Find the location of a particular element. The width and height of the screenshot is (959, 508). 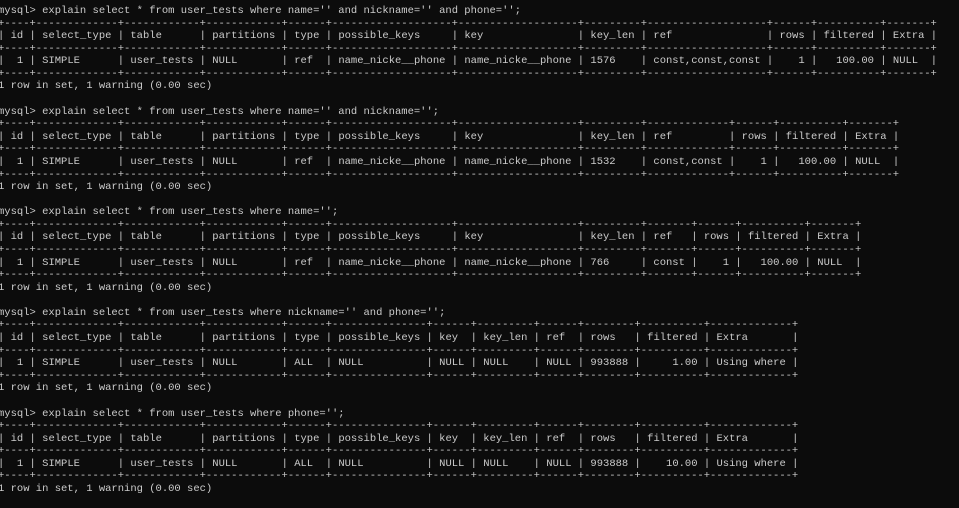

cell-extra: Using where is located at coordinates (750, 363).